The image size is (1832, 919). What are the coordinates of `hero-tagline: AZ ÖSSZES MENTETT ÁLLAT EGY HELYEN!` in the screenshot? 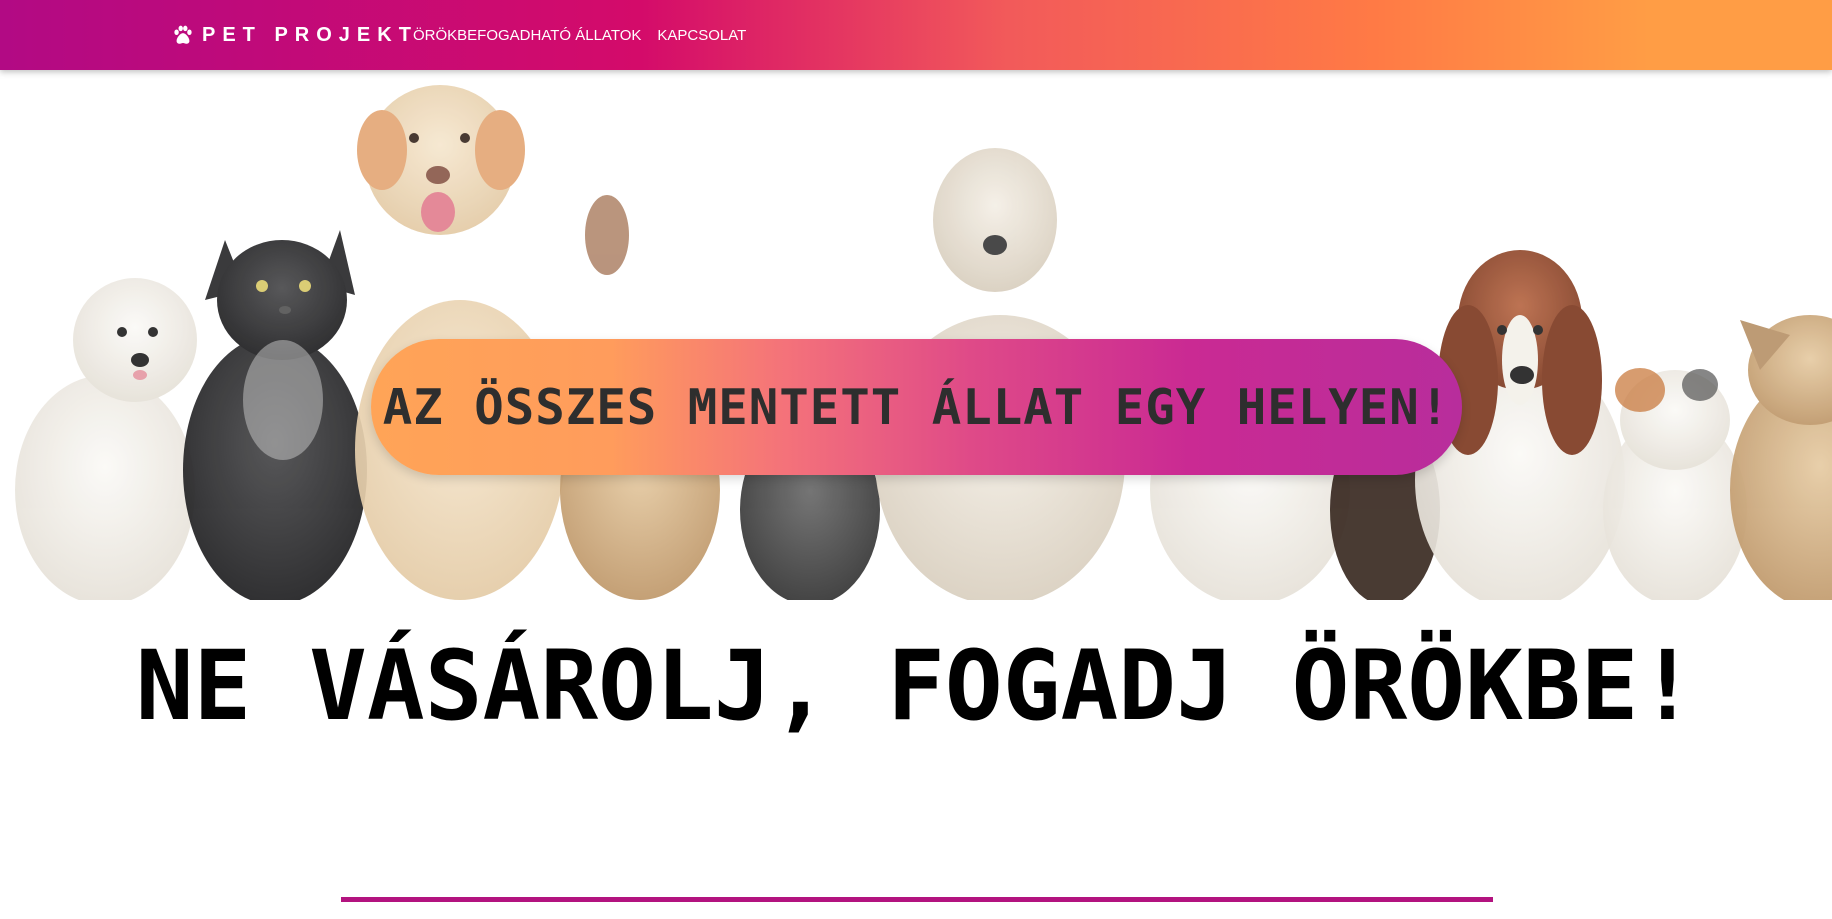 It's located at (916, 407).